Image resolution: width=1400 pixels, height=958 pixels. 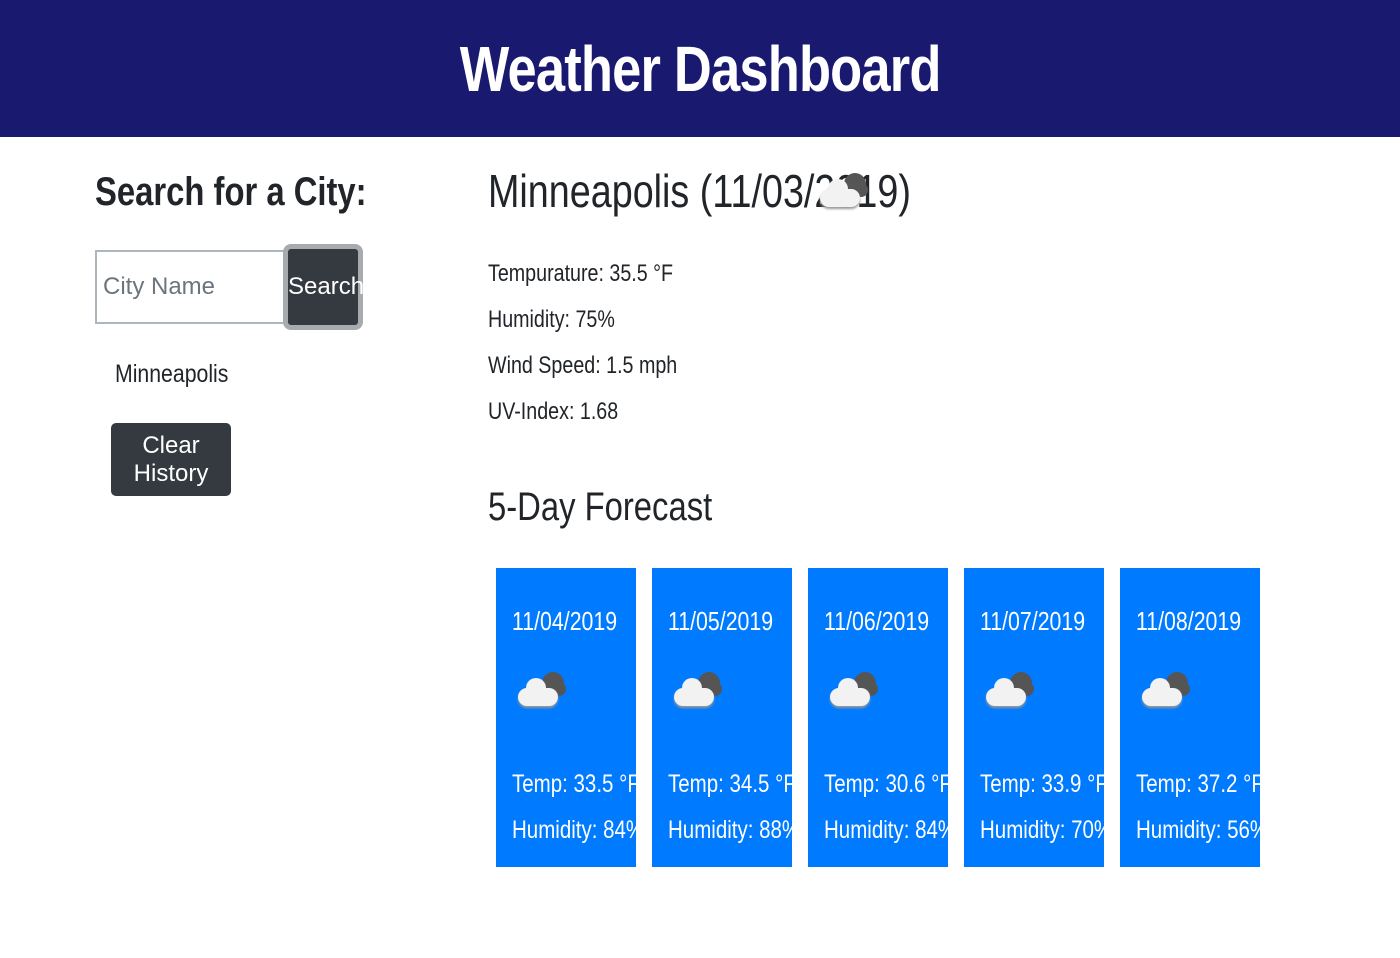 I want to click on current-uv-index: UV-Index: 1.68, so click(x=553, y=411).